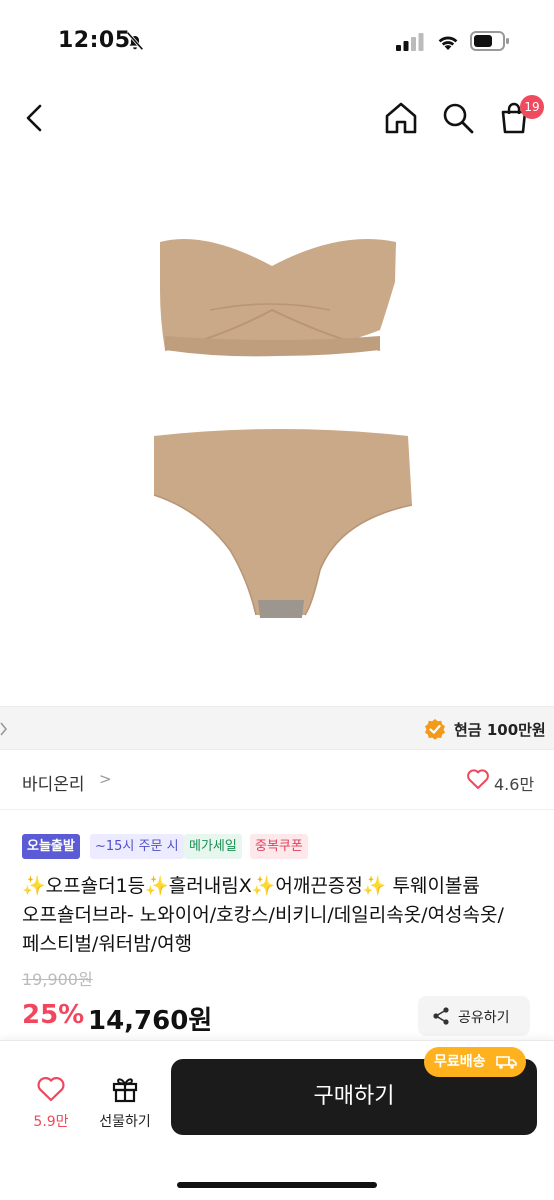 Image resolution: width=554 pixels, height=1200 pixels. Describe the element at coordinates (448, 43) in the screenshot. I see `wifi-icon` at that location.